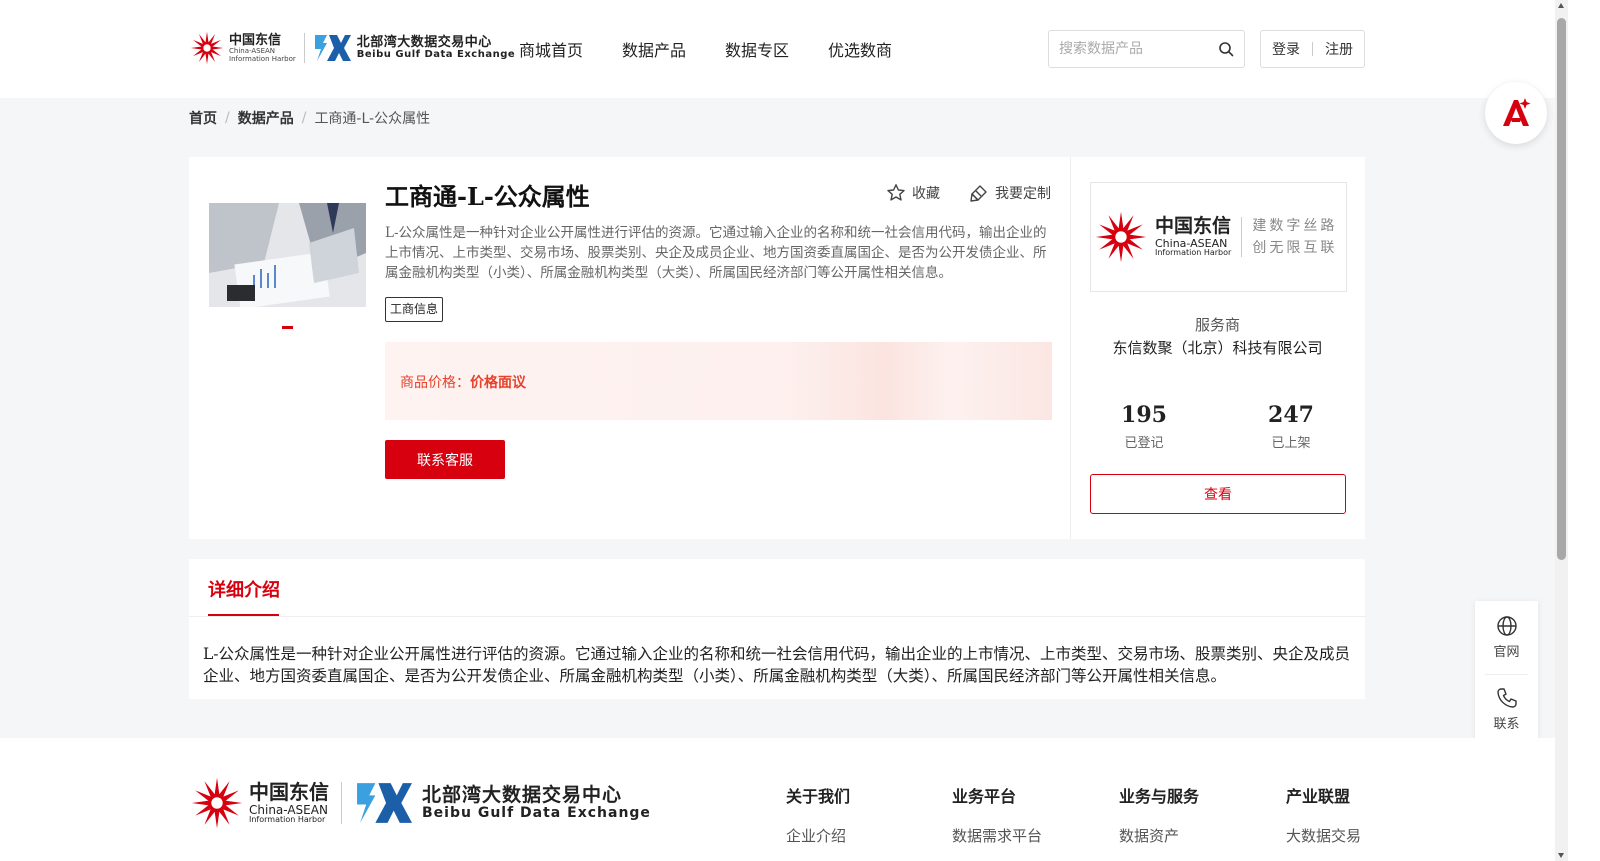 This screenshot has width=1600, height=861. Describe the element at coordinates (1217, 325) in the screenshot. I see `provider-label: 服务商` at that location.